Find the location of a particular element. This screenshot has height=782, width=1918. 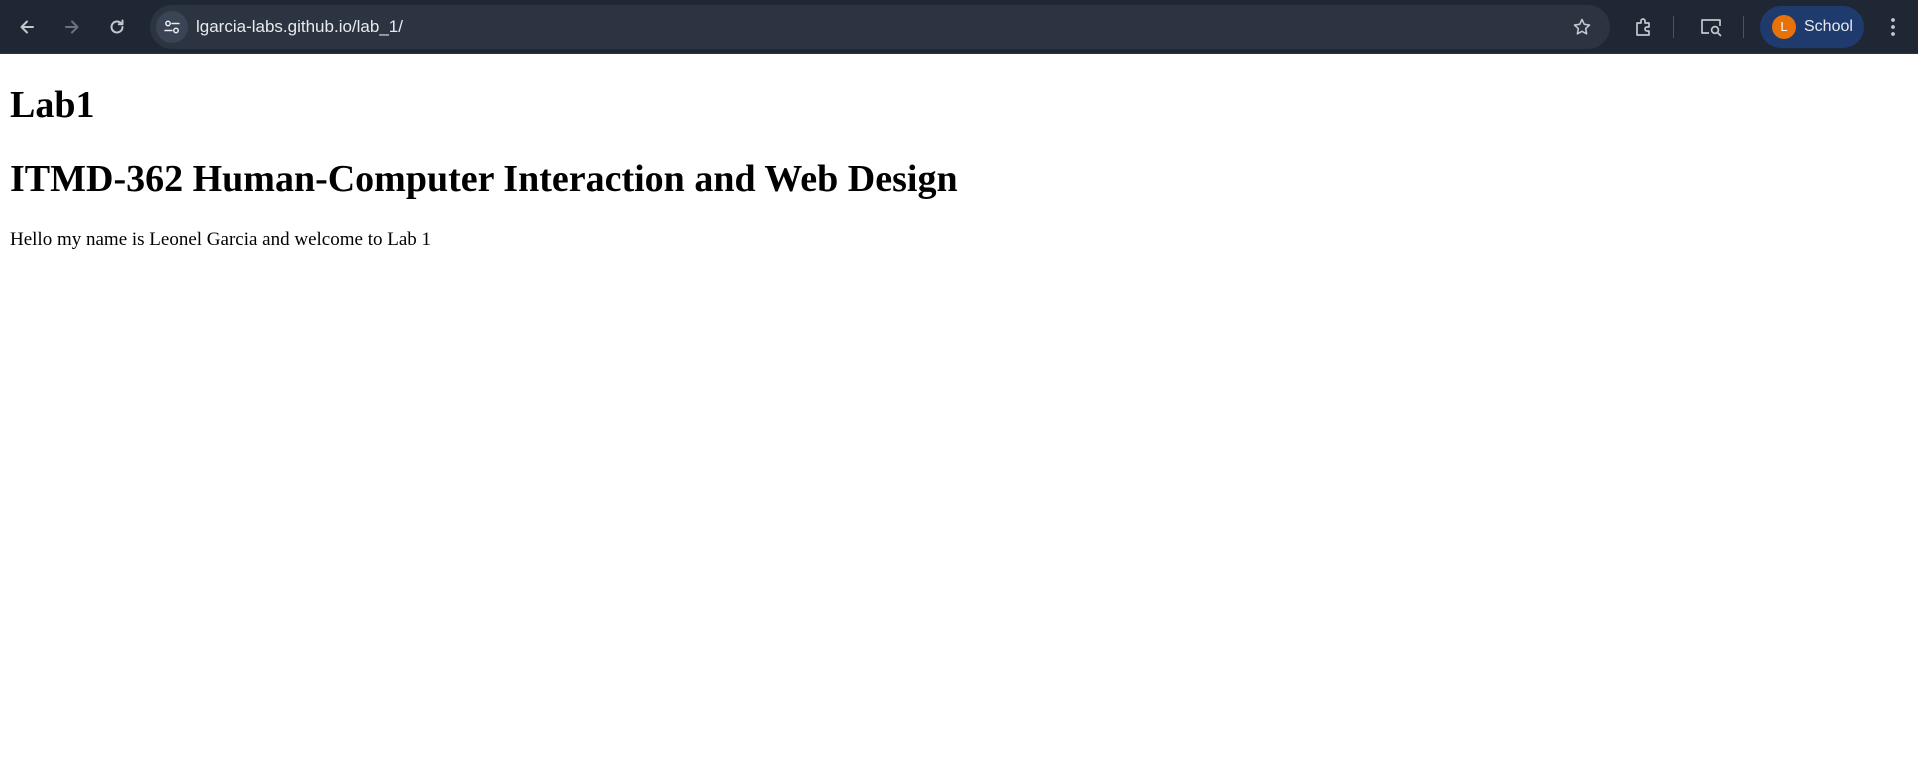

browser-toolbar: lgarcia-labs.github.io/lab_1/ L School is located at coordinates (959, 27).